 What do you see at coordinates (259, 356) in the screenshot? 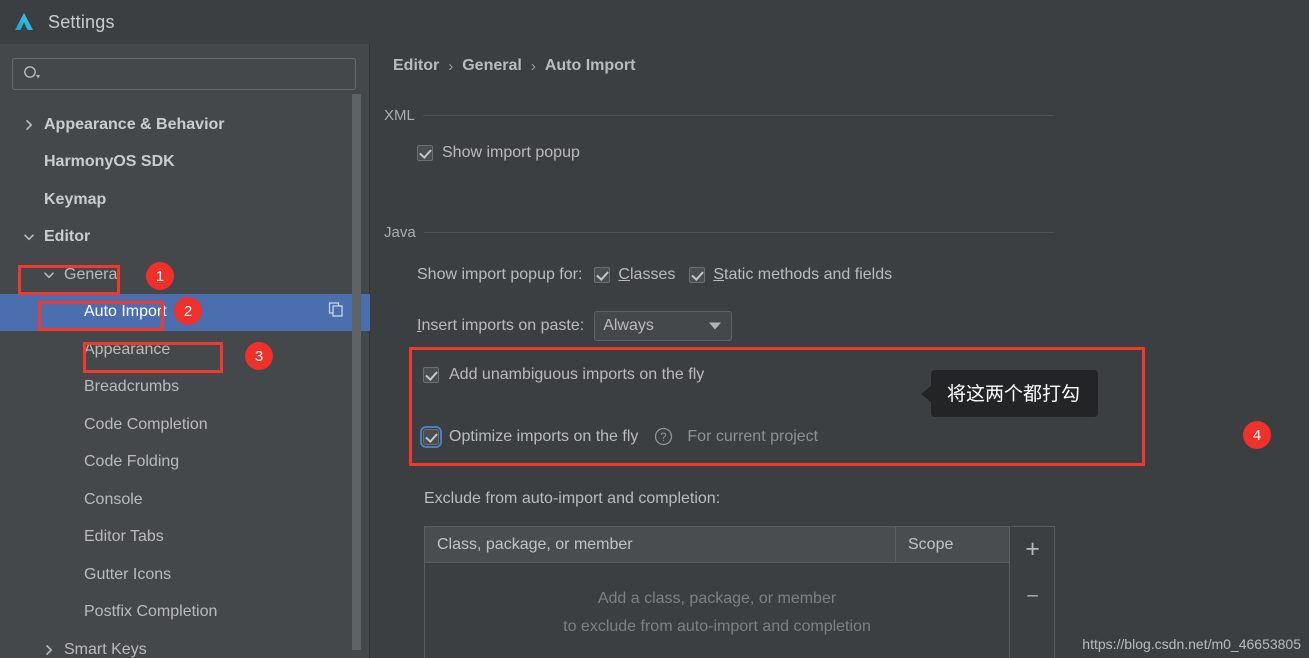
I see `annotation-badge-3: 3` at bounding box center [259, 356].